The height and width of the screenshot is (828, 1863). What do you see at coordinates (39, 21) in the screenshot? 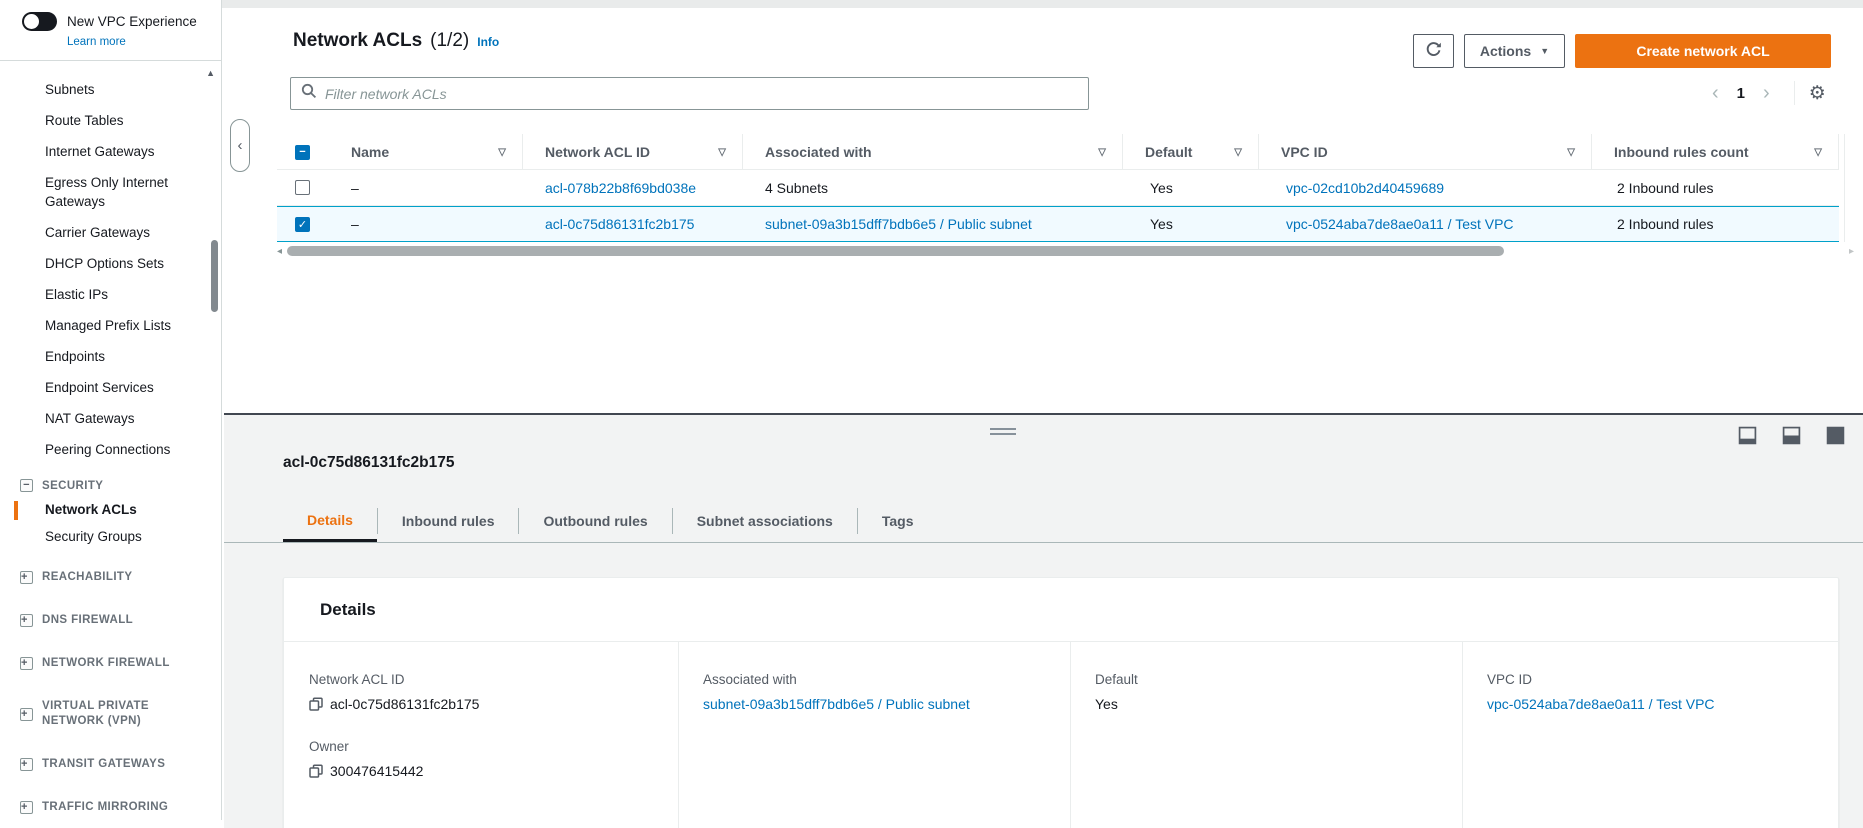
I see `new-vpc-experience-toggle` at bounding box center [39, 21].